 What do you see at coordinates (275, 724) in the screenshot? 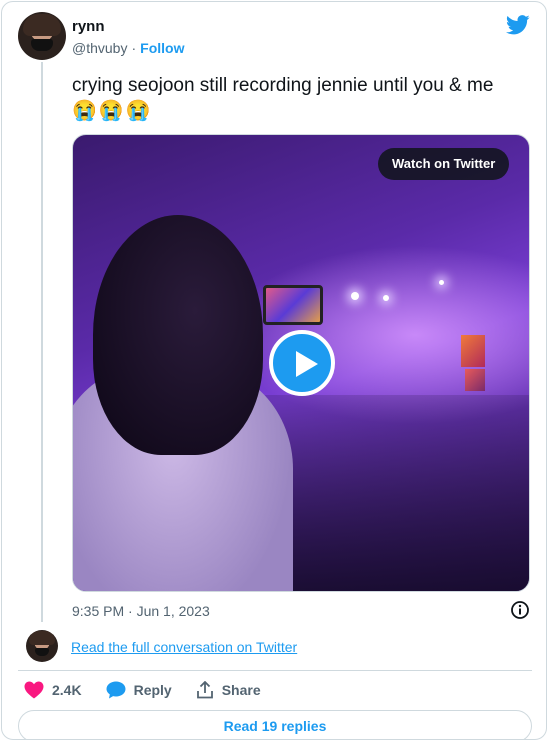
I see `read-replies-button: Read 19 replies` at bounding box center [275, 724].